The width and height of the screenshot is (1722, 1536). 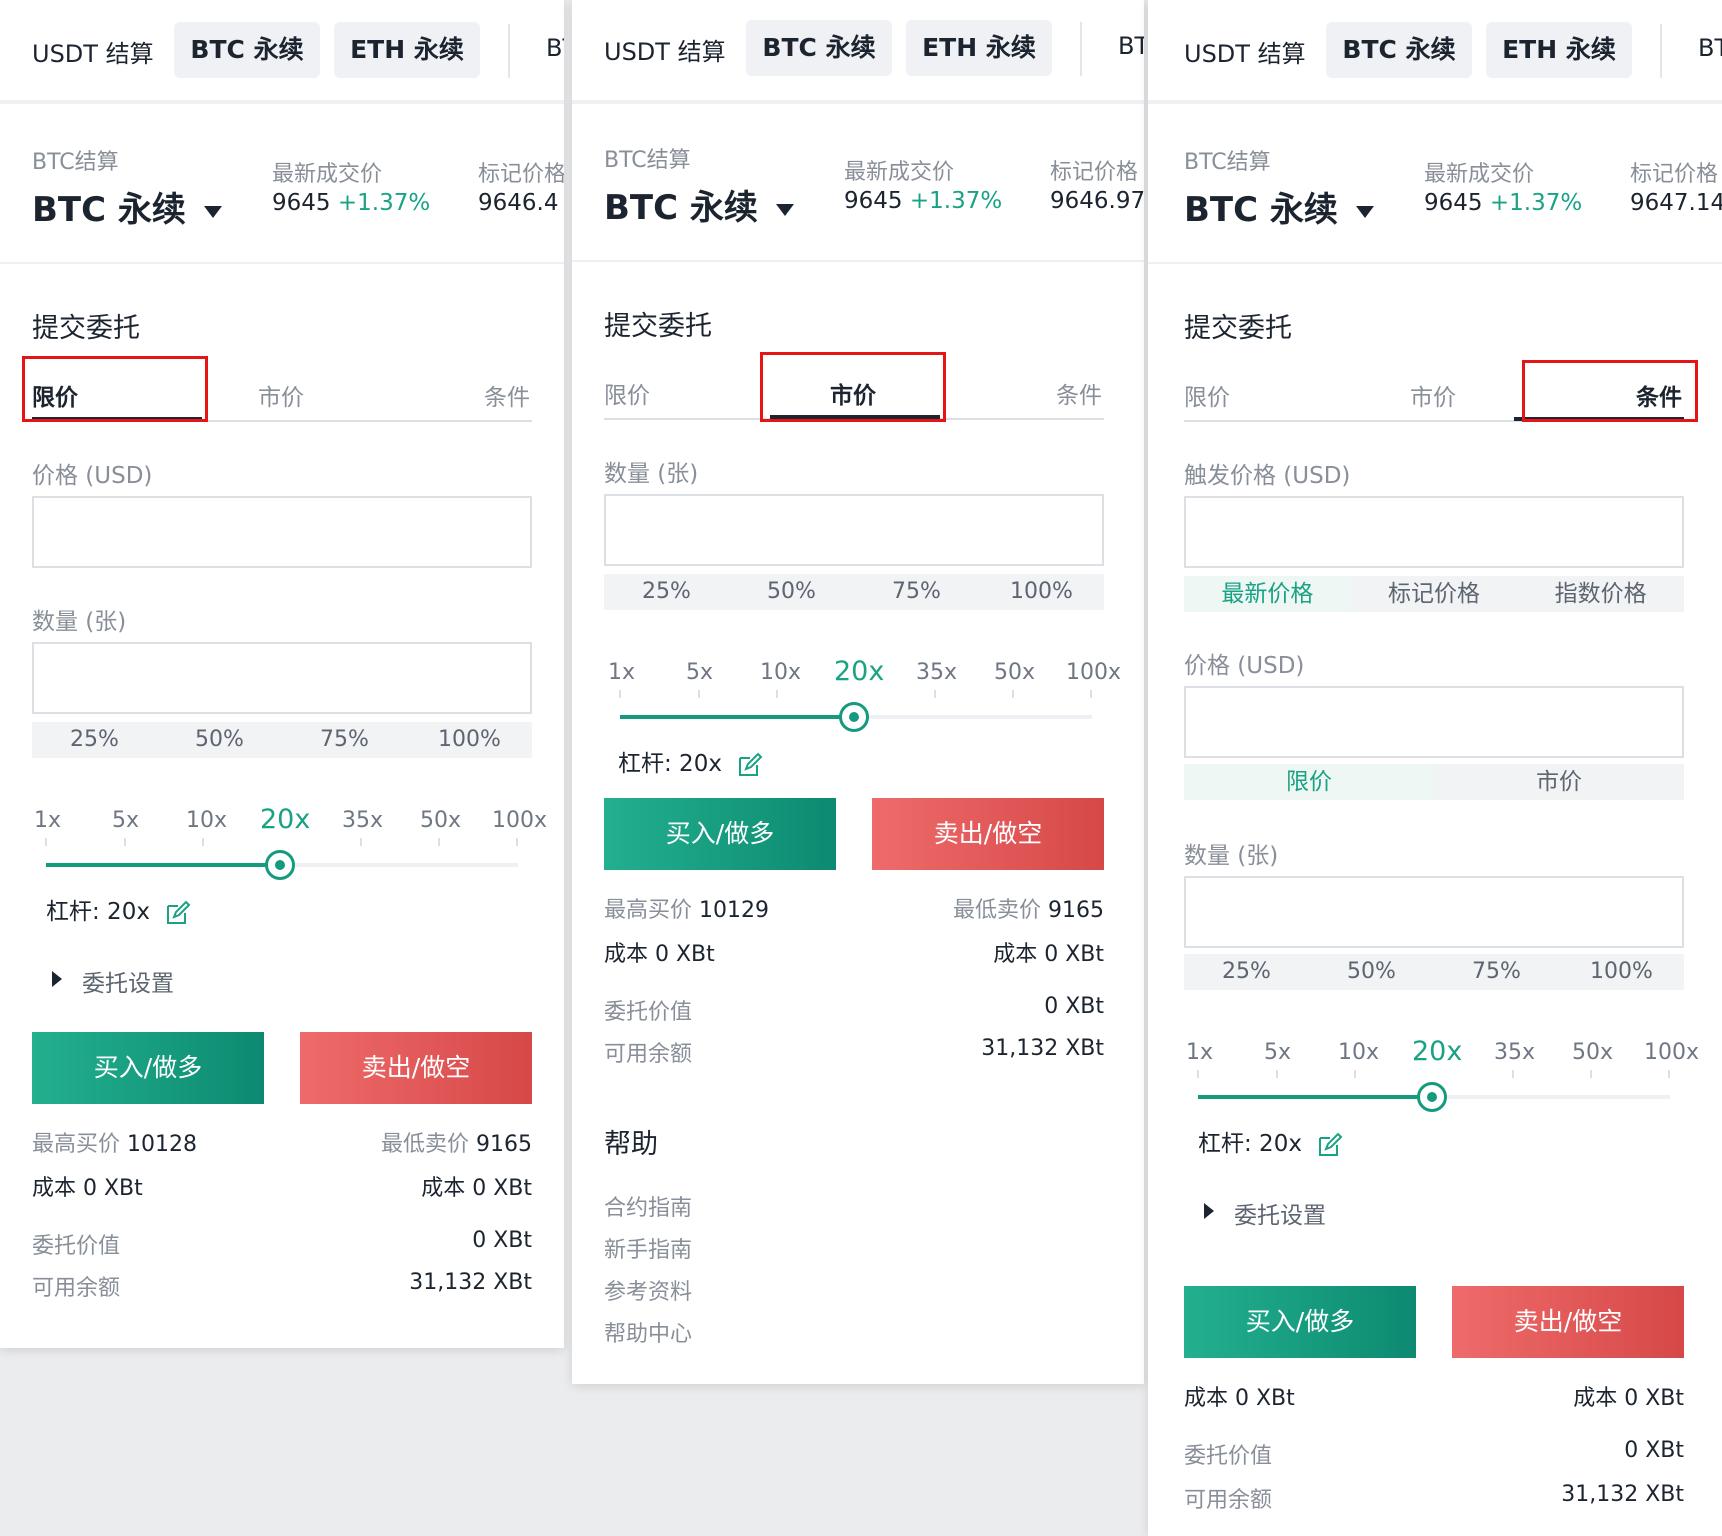 What do you see at coordinates (1434, 532) in the screenshot?
I see `trigger-price-input` at bounding box center [1434, 532].